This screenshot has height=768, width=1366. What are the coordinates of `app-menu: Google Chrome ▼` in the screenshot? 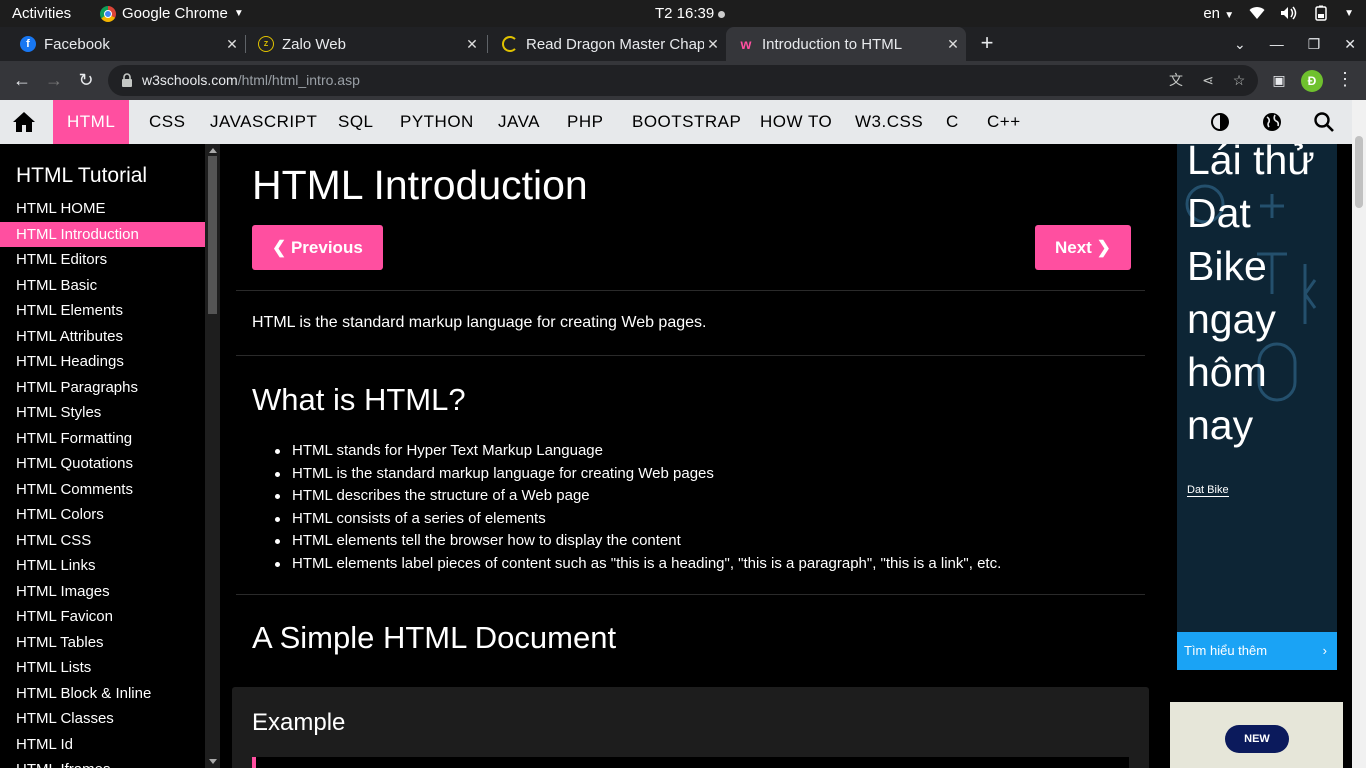 It's located at (172, 13).